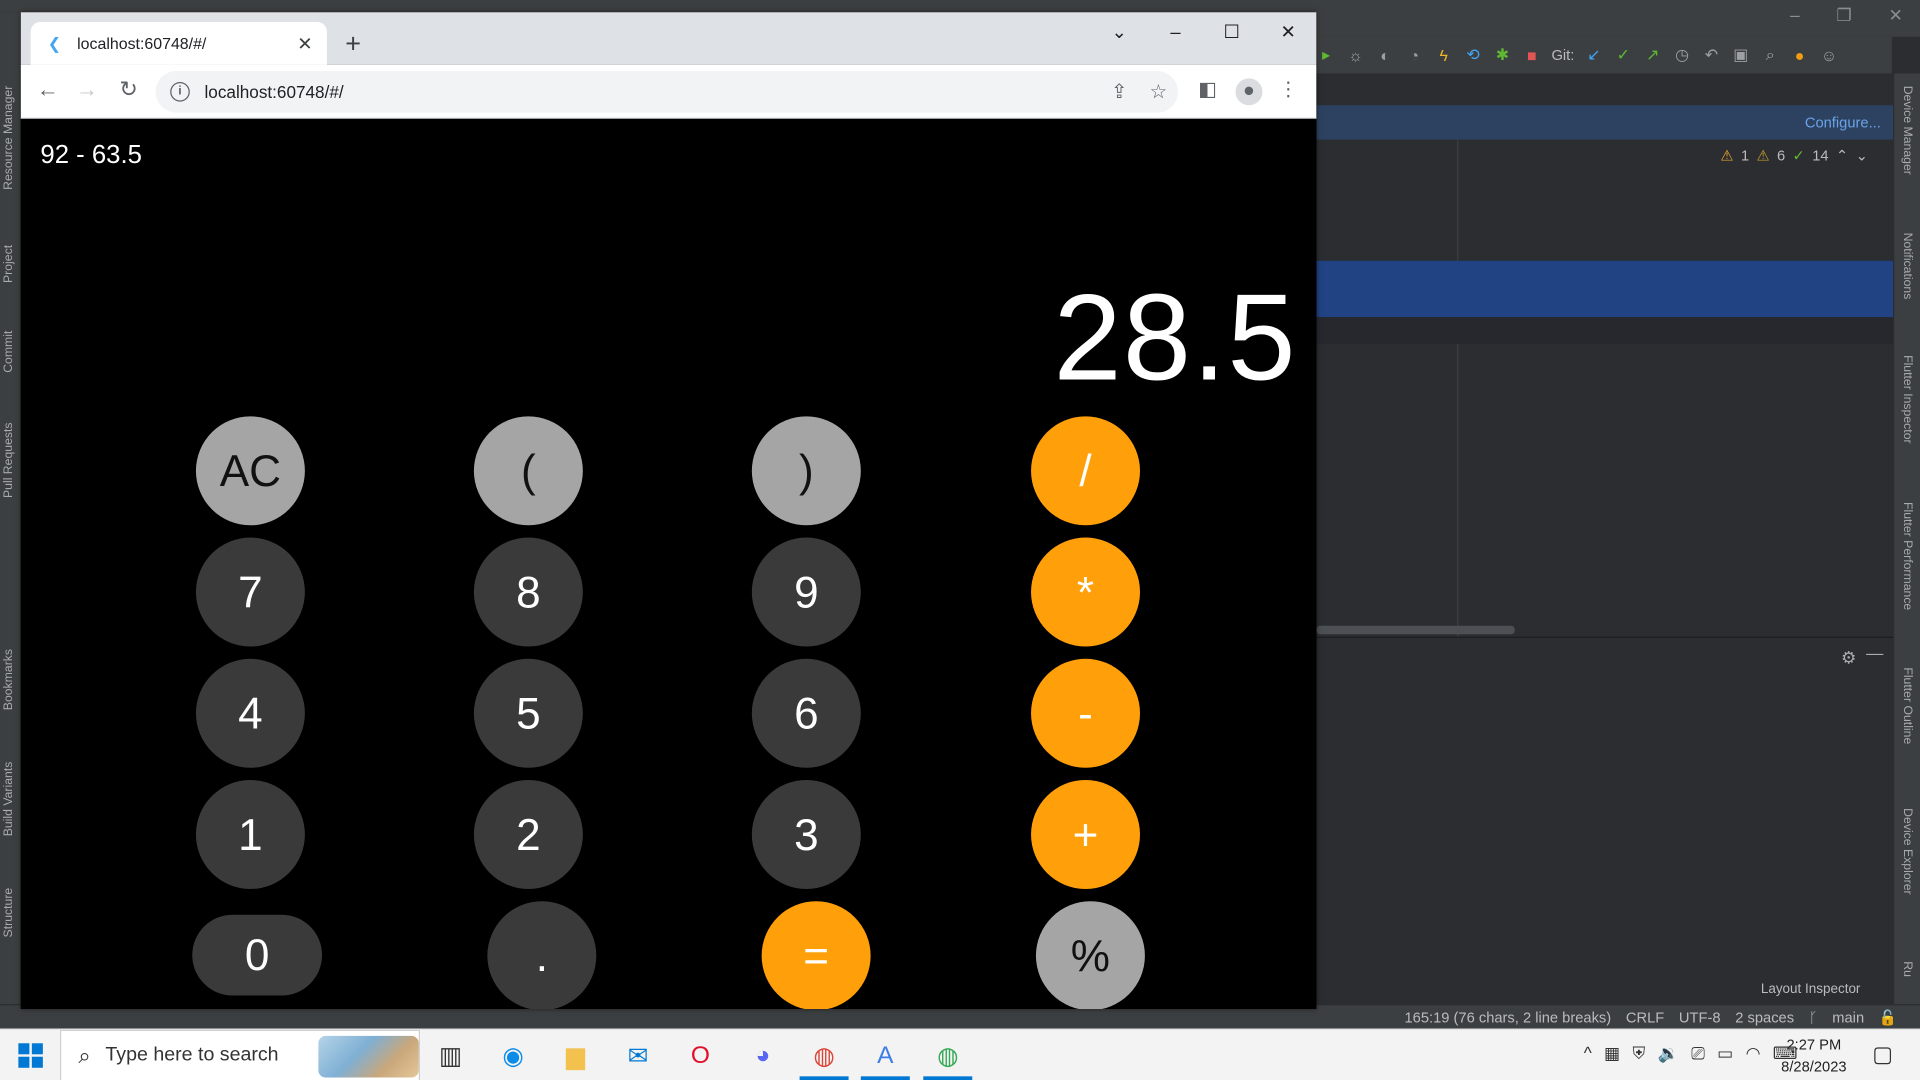 Image resolution: width=1920 pixels, height=1080 pixels. Describe the element at coordinates (1906, 130) in the screenshot. I see `tool-tab-device-manager: Device Manager` at that location.